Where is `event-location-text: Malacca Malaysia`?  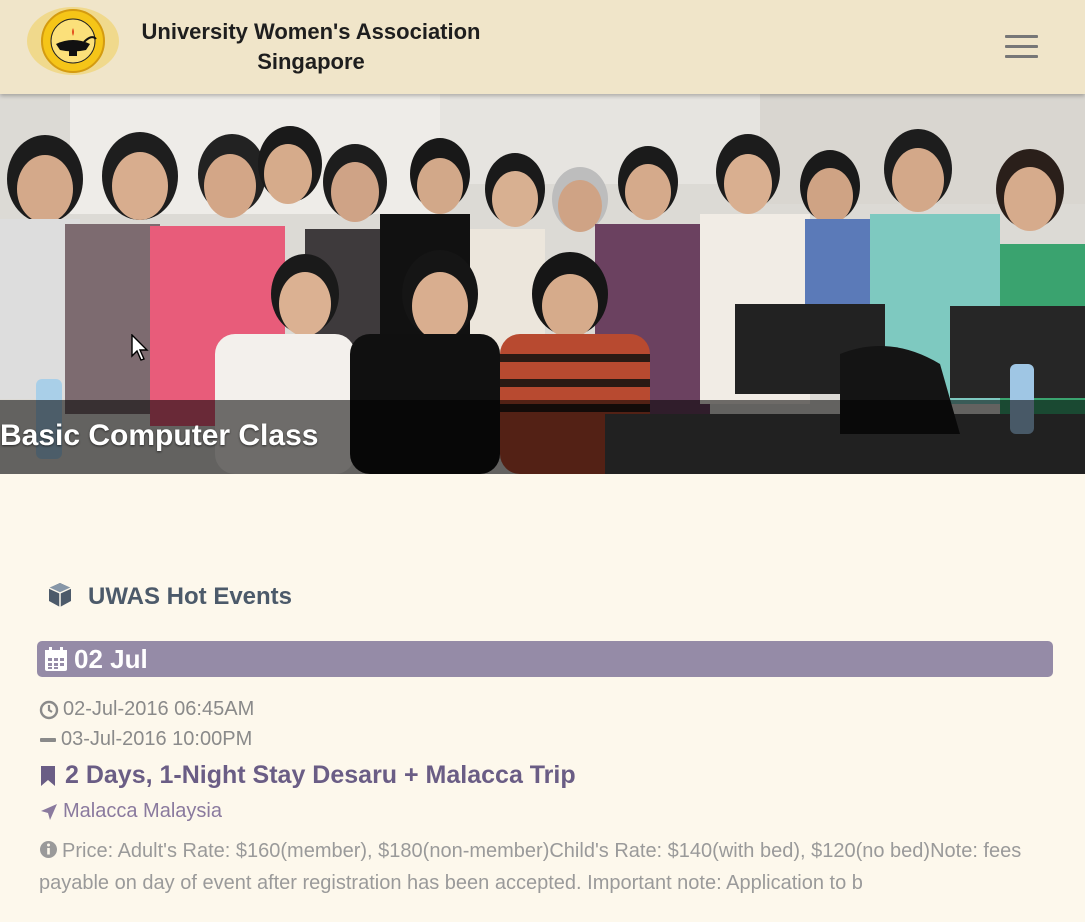 event-location-text: Malacca Malaysia is located at coordinates (142, 811).